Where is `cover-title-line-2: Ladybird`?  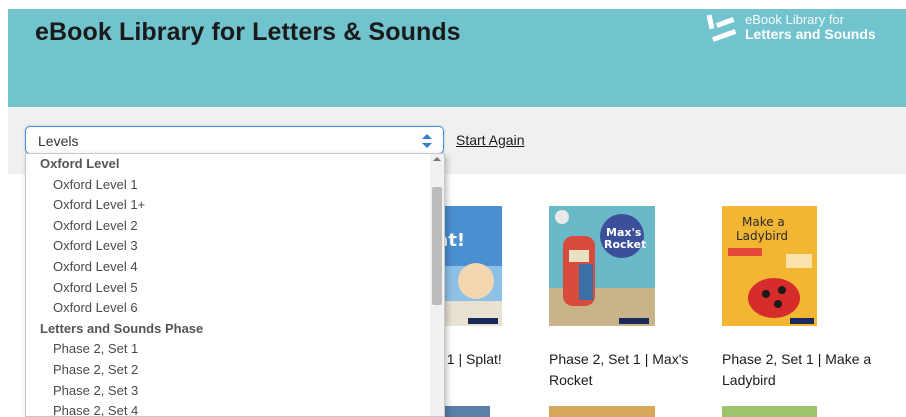 cover-title-line-2: Ladybird is located at coordinates (762, 236).